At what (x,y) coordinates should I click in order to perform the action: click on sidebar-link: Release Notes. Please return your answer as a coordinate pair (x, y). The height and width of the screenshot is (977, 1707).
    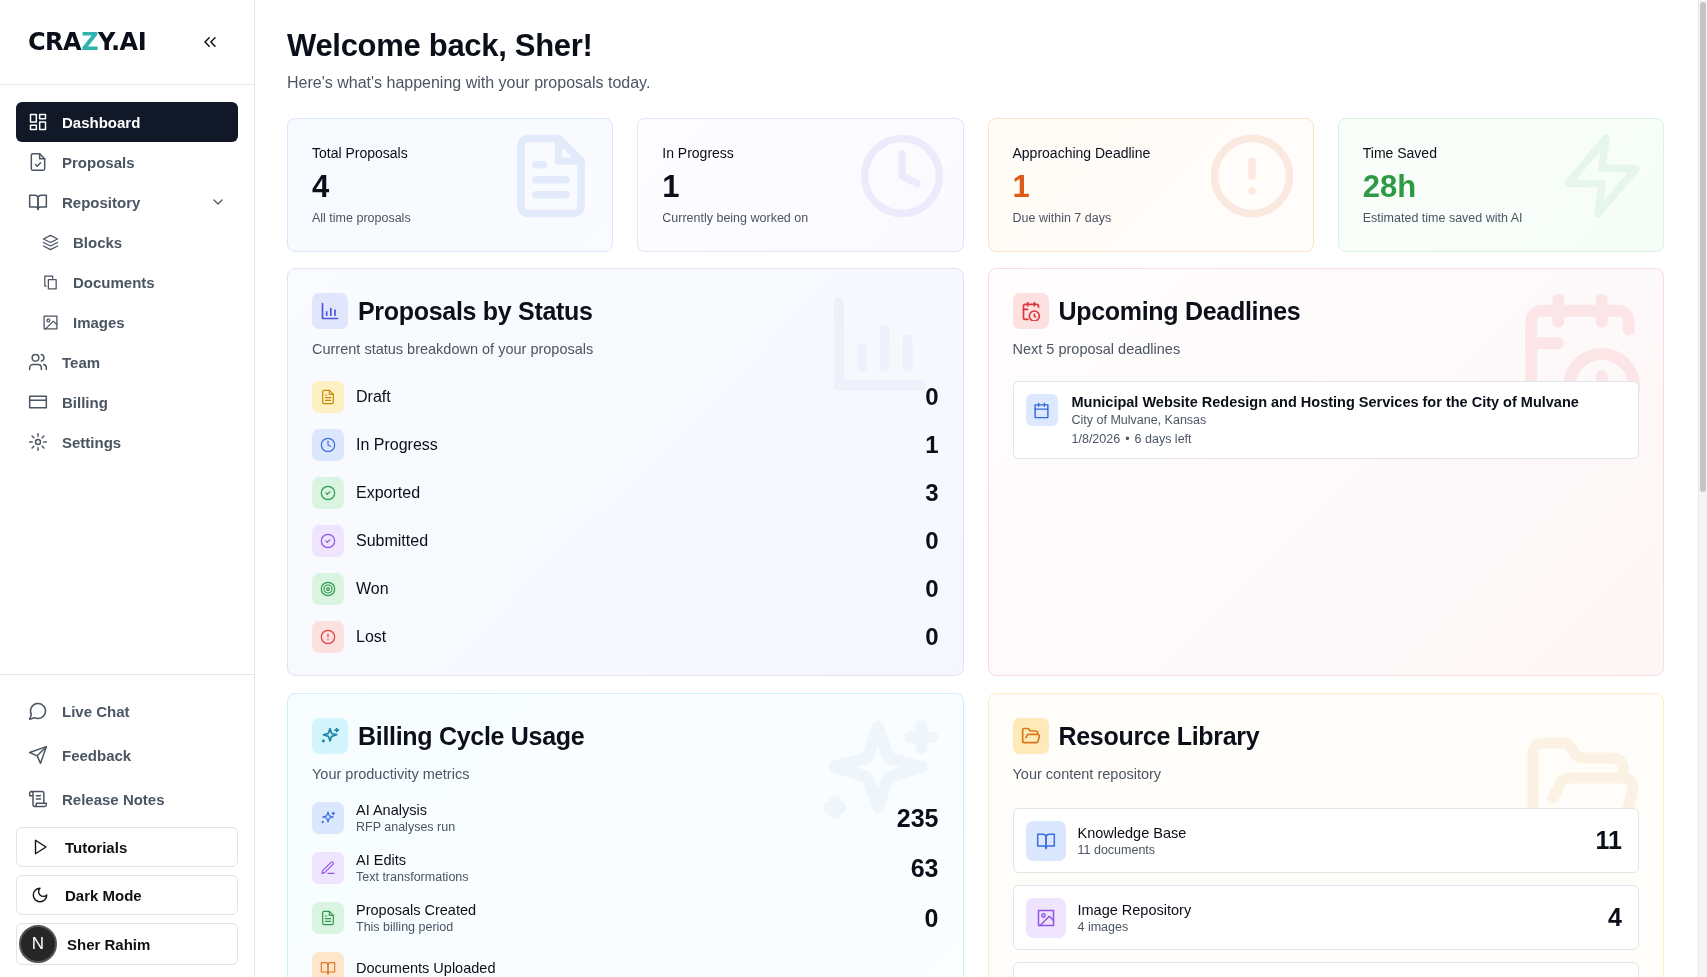
    Looking at the image, I should click on (127, 799).